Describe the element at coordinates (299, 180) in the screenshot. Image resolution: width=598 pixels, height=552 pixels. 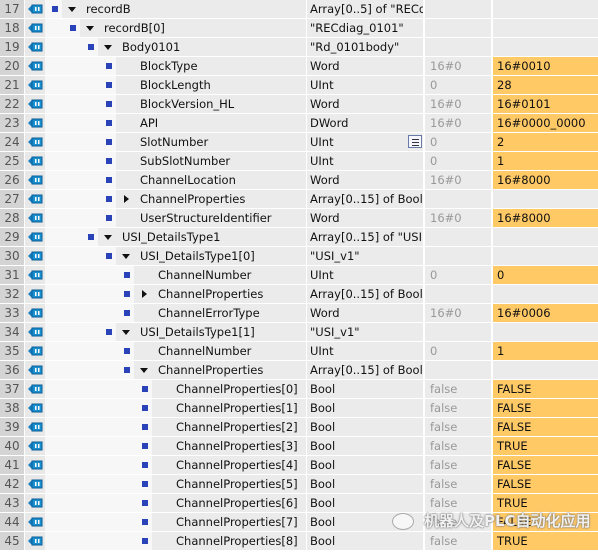
I see `table-row: 26 ChannelLocation Word 16#0 16#8000` at that location.